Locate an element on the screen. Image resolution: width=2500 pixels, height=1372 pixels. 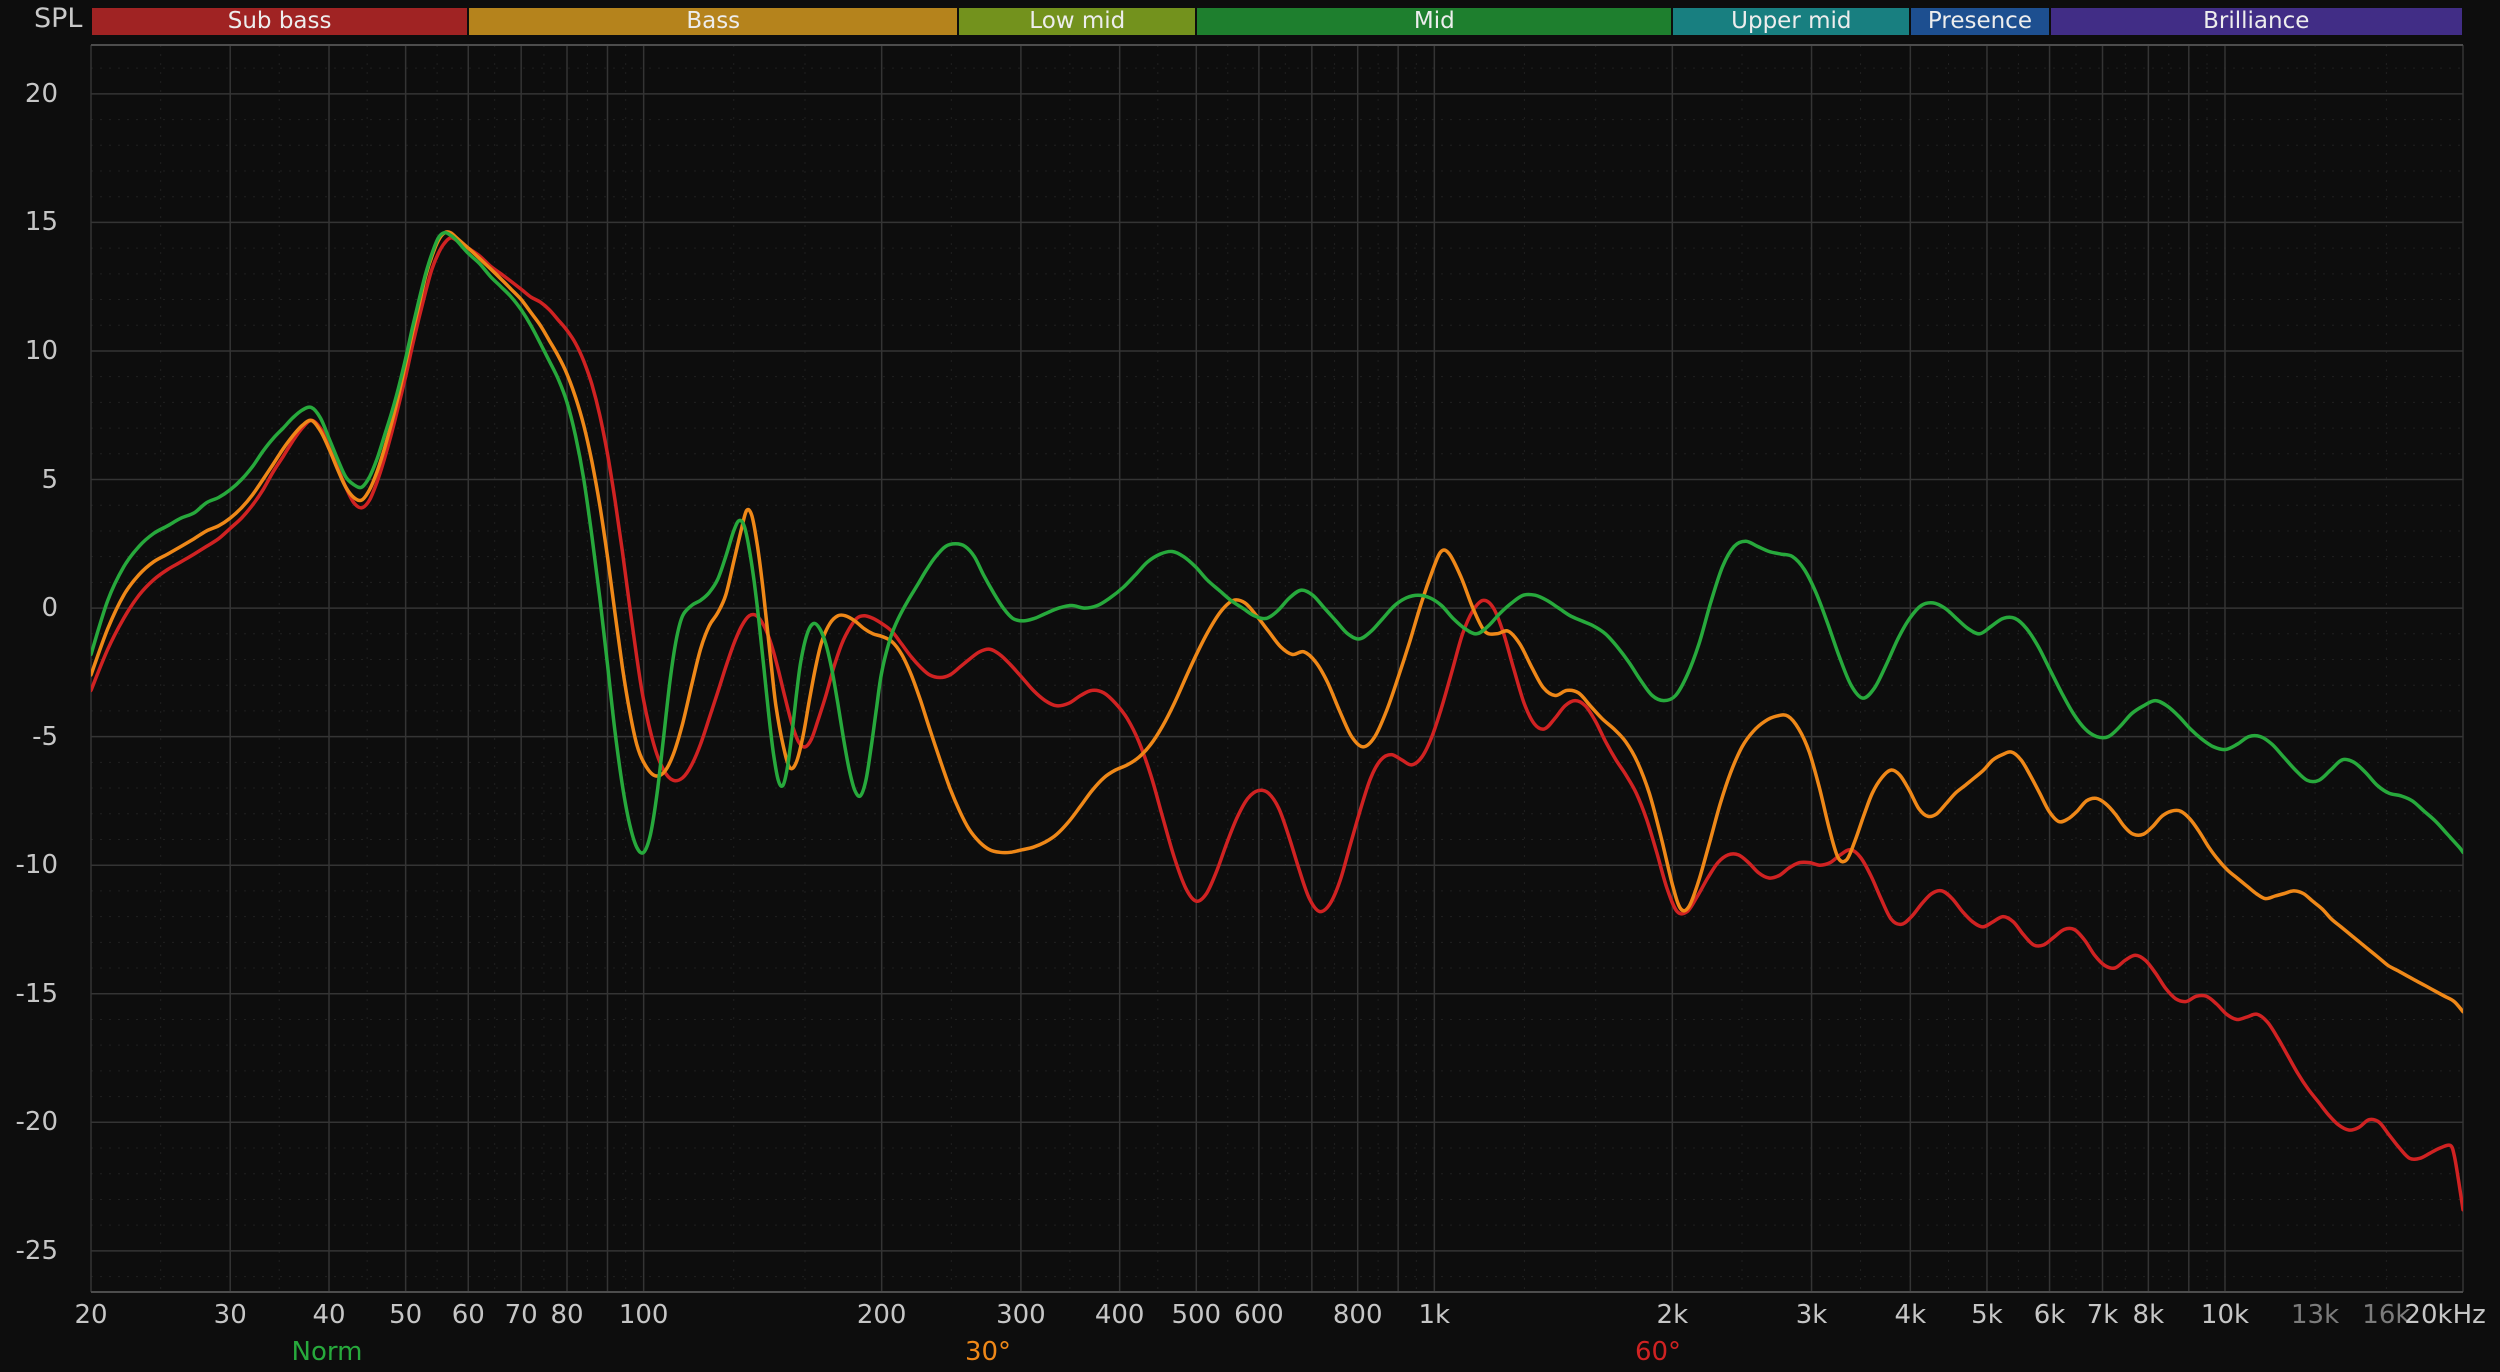
x-tick-label: 16k is located at coordinates (2386, 1315).